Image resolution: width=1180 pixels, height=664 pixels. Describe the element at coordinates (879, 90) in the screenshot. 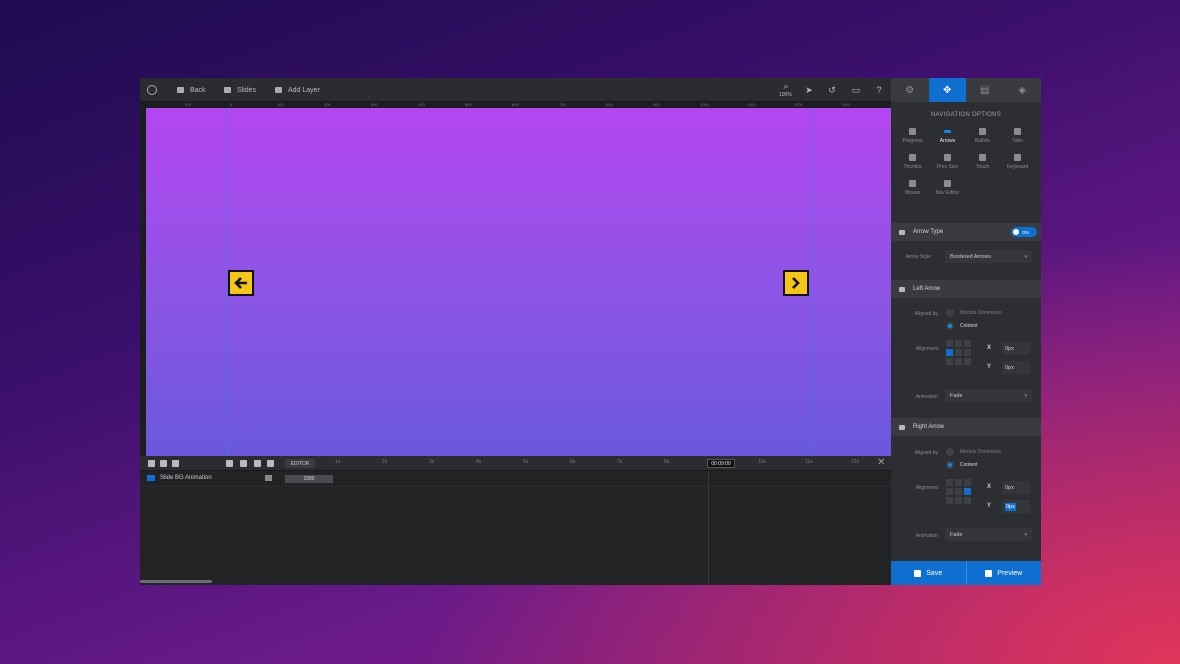

I see `help-icon: ?` at that location.